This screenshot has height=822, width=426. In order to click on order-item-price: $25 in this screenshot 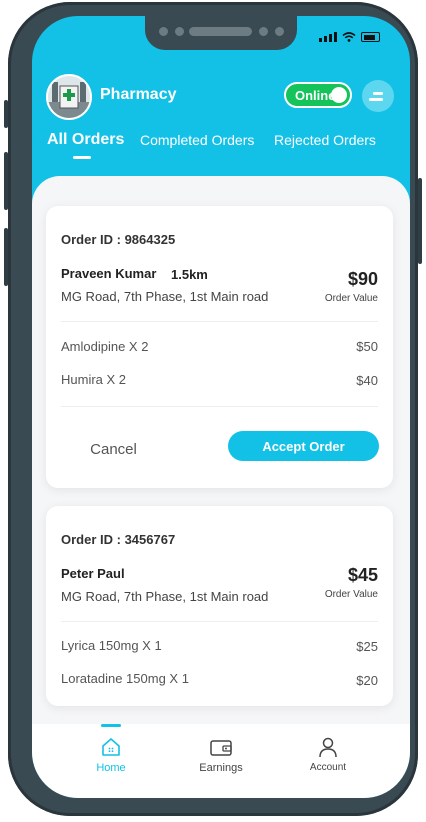, I will do `click(367, 646)`.